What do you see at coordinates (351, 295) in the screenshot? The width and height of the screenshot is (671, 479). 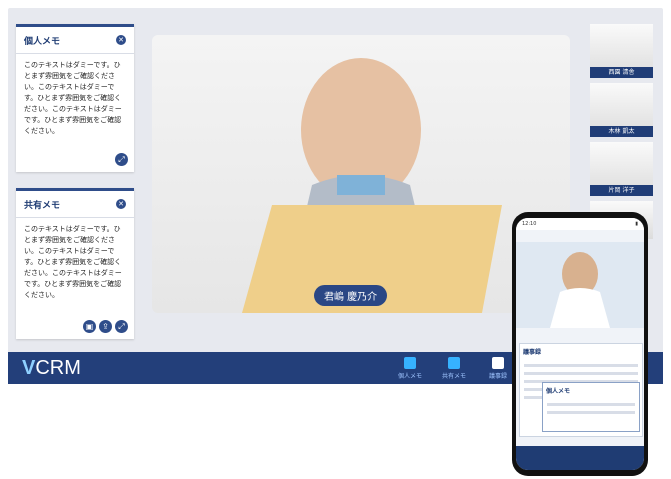 I see `speaker-name-tag: 君嶋 慶乃介` at bounding box center [351, 295].